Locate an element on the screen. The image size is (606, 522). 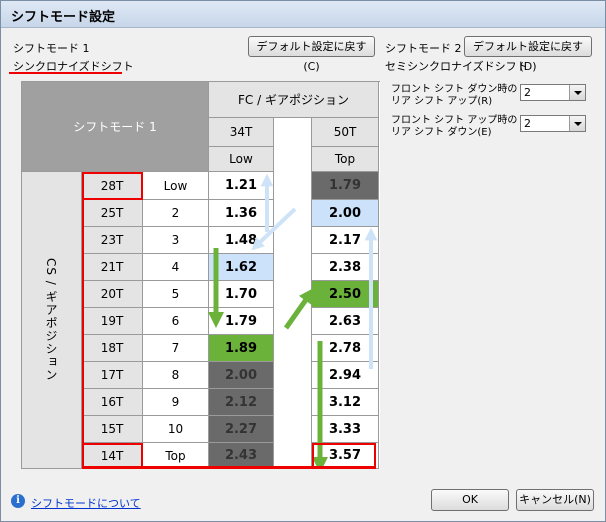
ratio-34-cell-label: 1.36 is located at coordinates (241, 213).